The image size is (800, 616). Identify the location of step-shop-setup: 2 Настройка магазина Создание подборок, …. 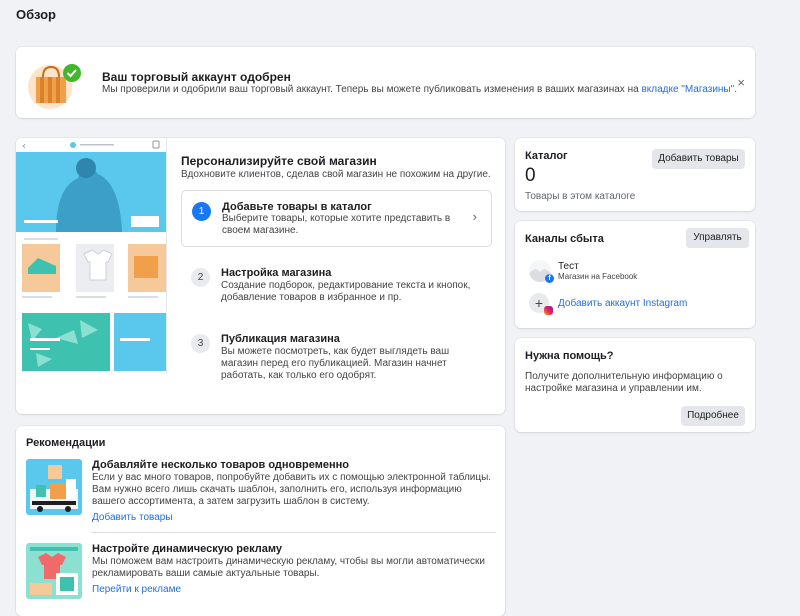
(335, 286).